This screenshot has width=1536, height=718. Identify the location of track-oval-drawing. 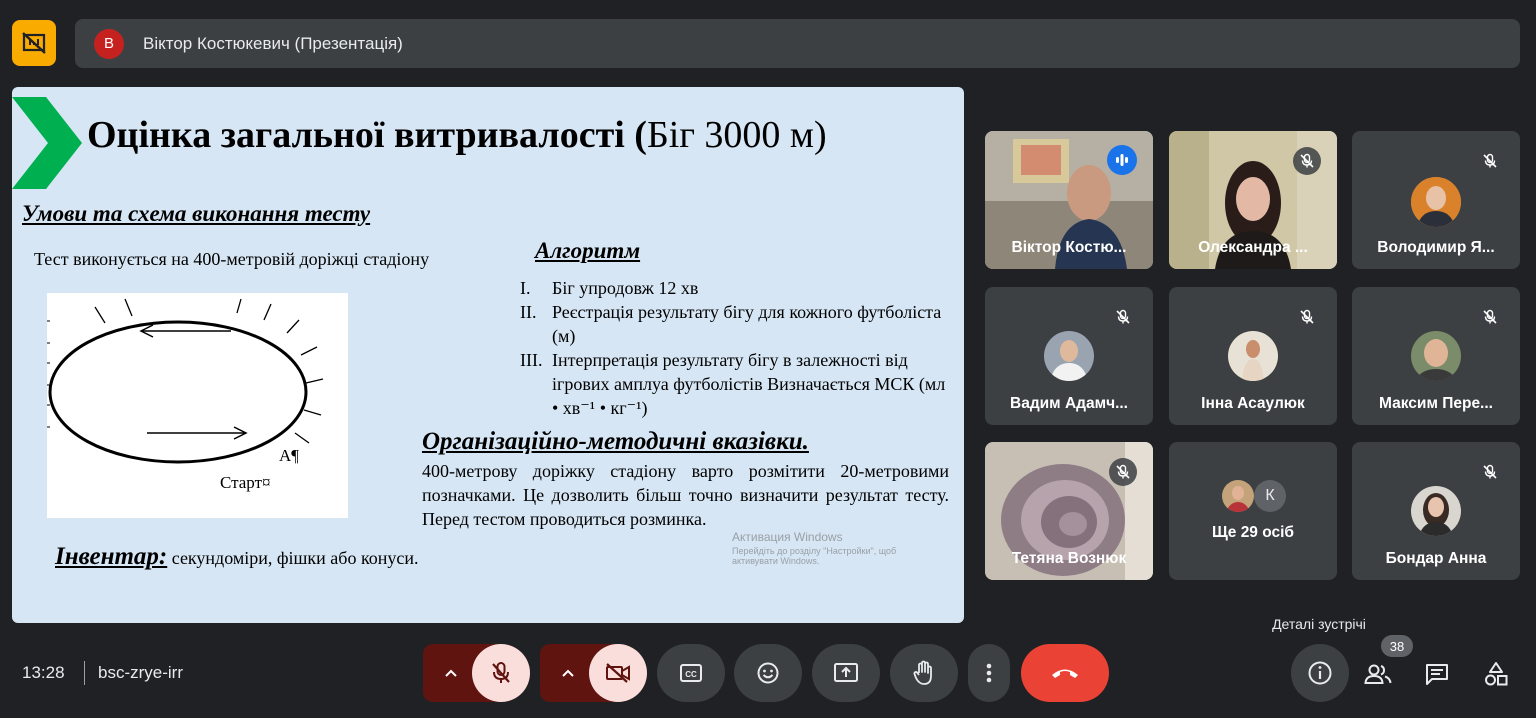
(185, 381).